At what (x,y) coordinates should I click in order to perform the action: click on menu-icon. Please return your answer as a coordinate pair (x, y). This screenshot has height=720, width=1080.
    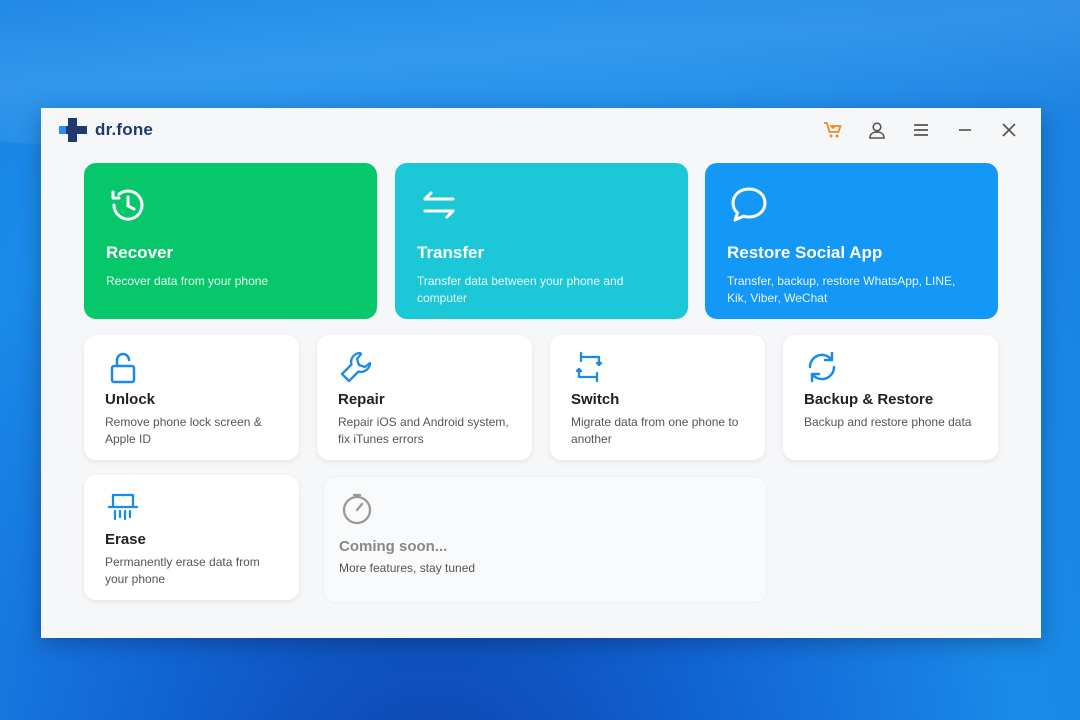
    Looking at the image, I should click on (921, 130).